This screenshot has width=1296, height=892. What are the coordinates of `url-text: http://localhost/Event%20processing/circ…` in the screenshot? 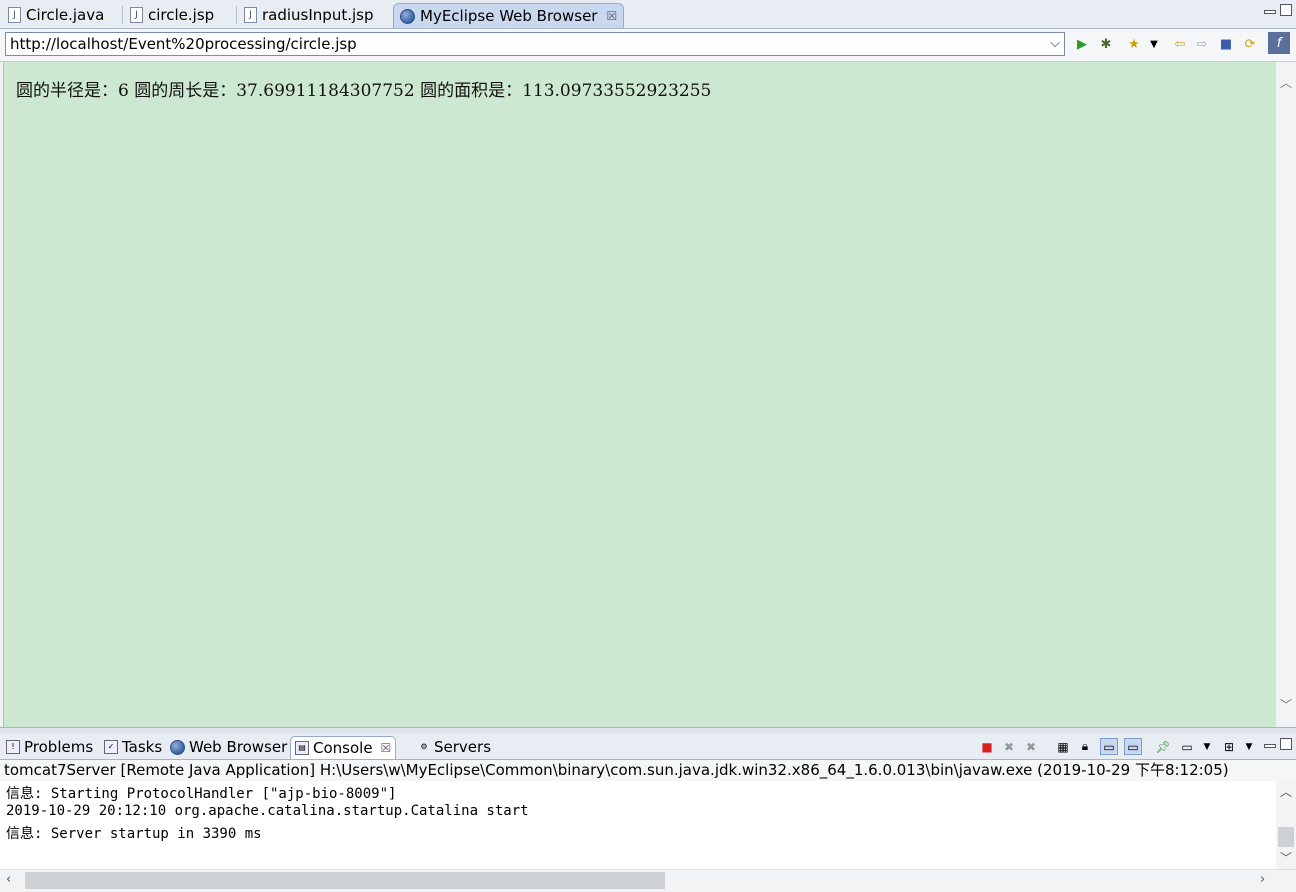 It's located at (183, 44).